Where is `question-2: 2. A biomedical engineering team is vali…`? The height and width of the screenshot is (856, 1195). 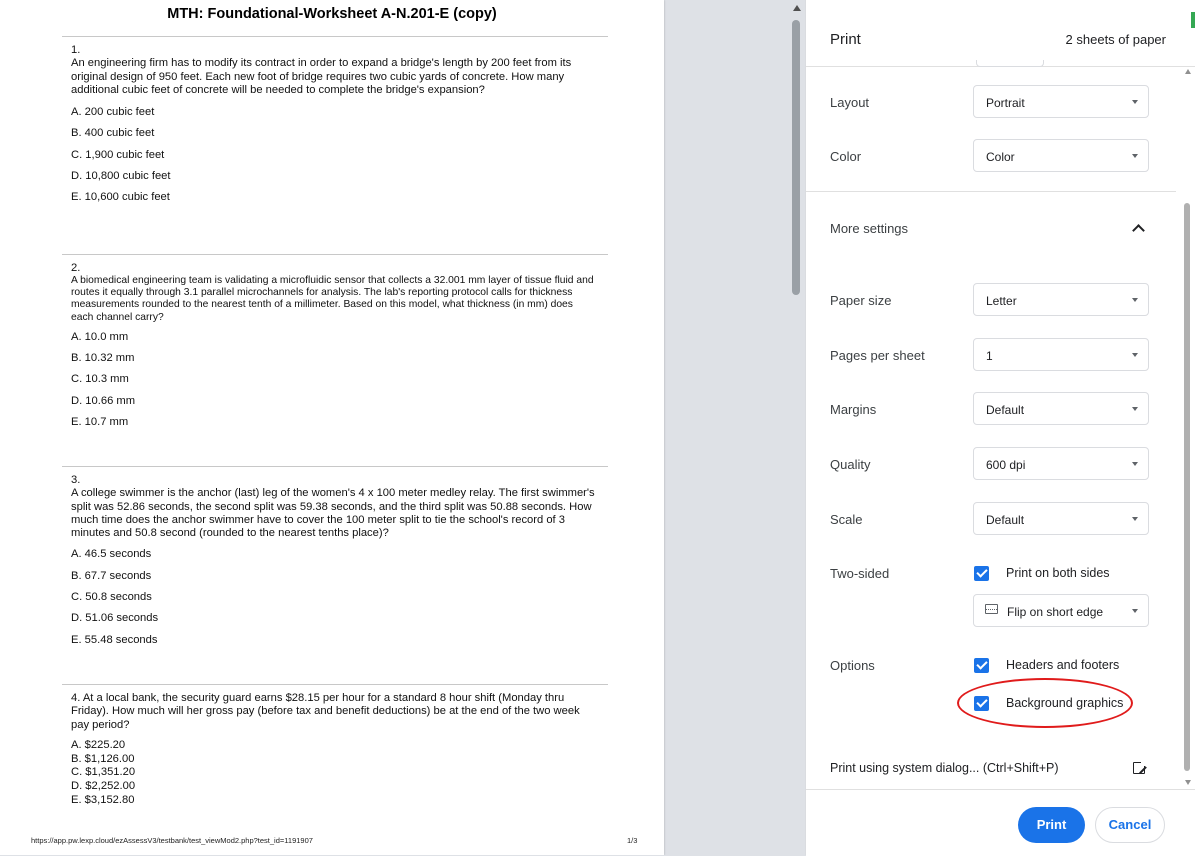 question-2: 2. A biomedical engineering team is vali… is located at coordinates (335, 360).